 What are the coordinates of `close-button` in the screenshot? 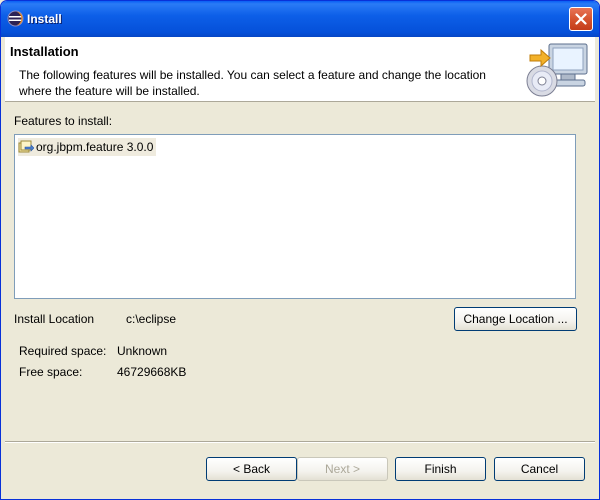 It's located at (581, 19).